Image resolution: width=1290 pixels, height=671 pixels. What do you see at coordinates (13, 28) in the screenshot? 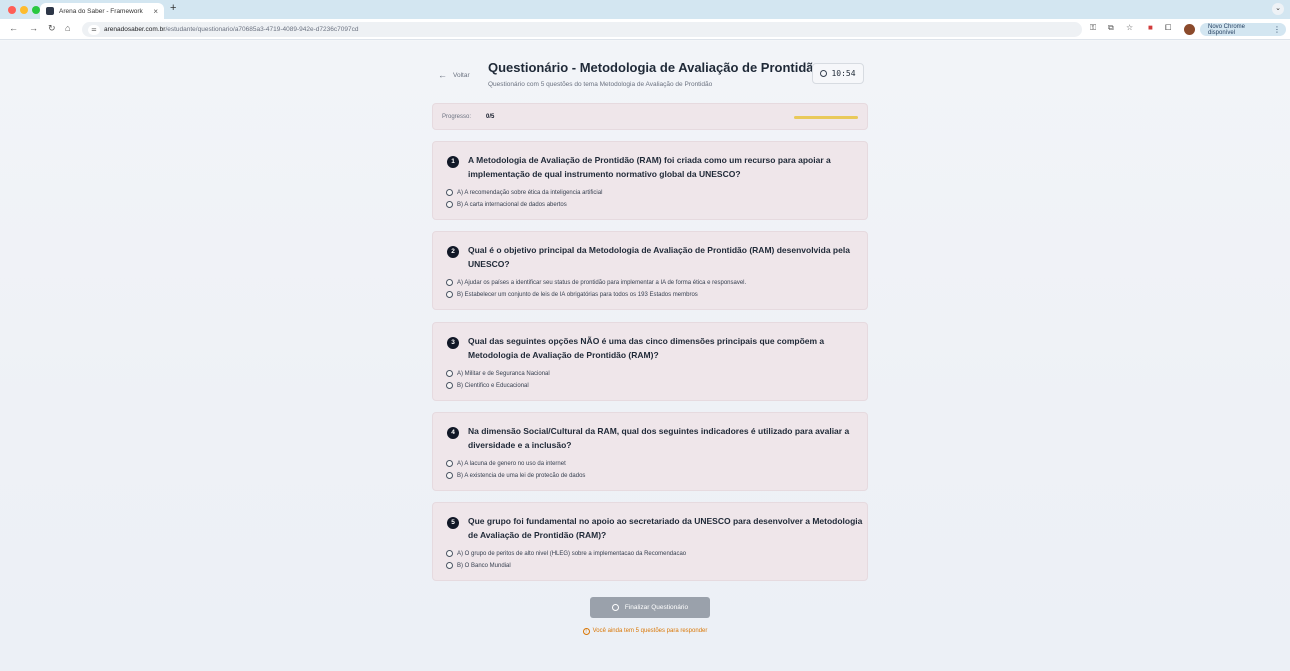
I see `back-icon: ←` at bounding box center [13, 28].